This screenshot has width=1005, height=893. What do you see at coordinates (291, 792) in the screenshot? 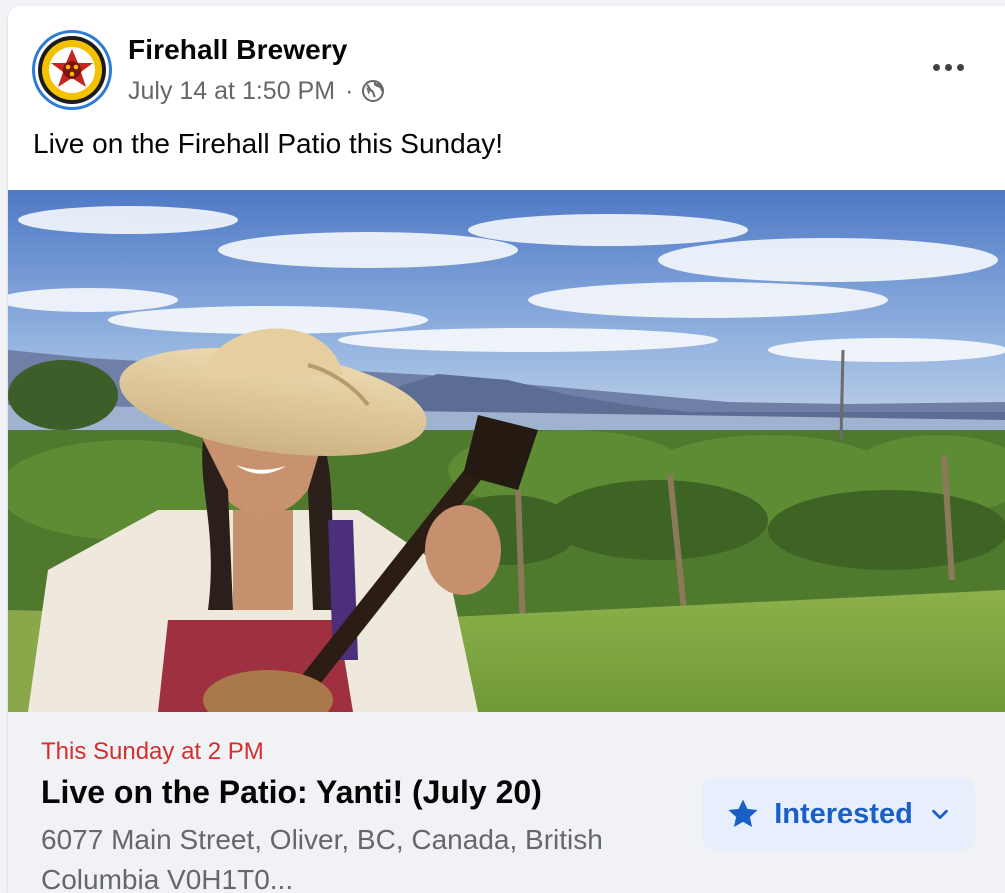
I see `event-title: Live on the Patio: Yanti! (July 20)` at bounding box center [291, 792].